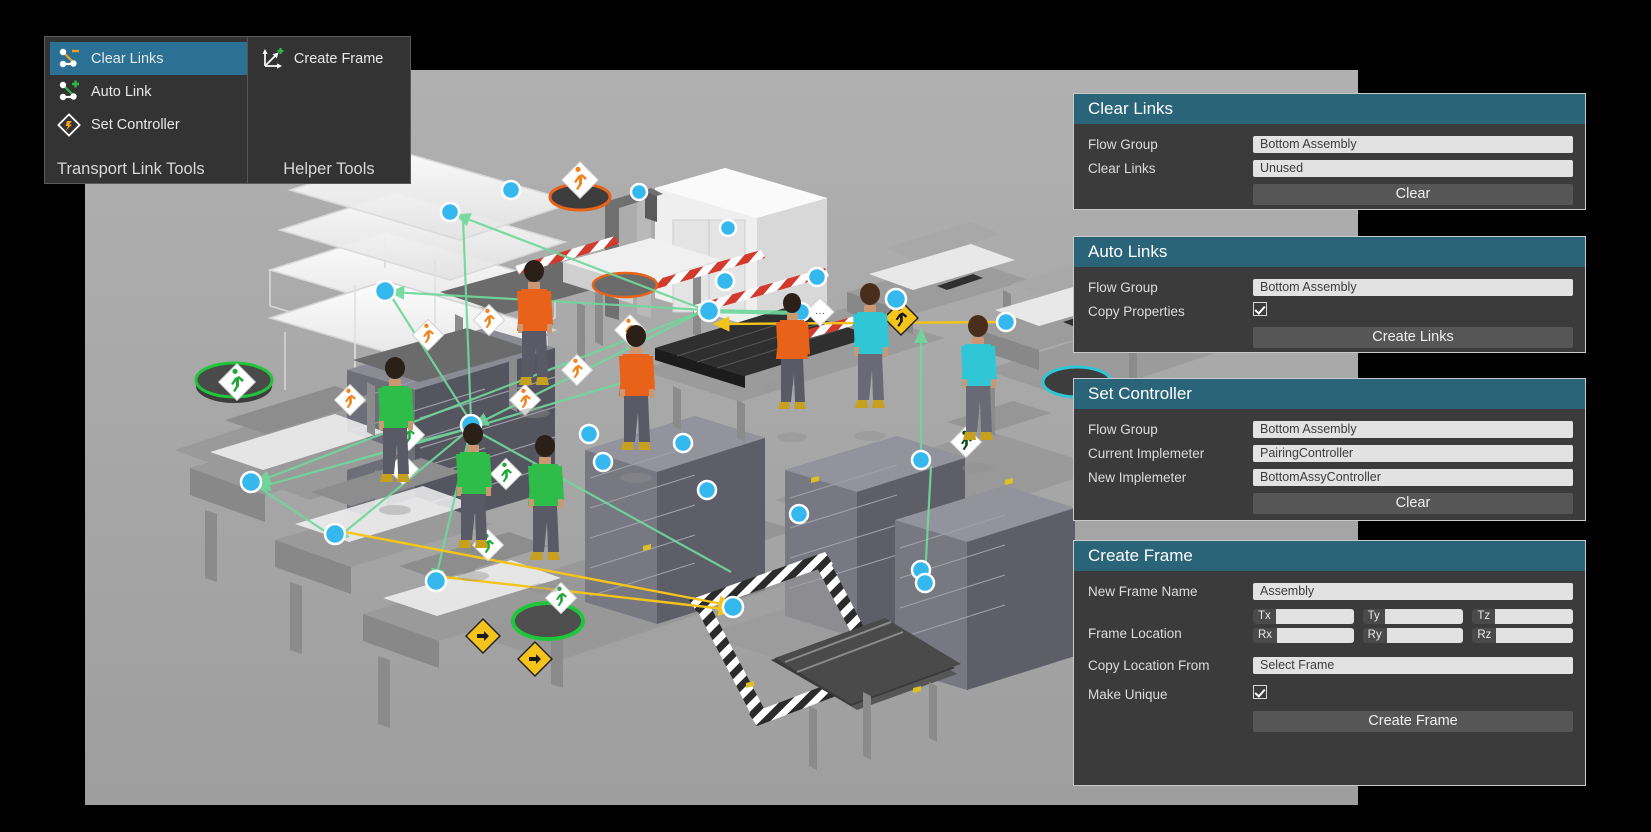  I want to click on tz-input, so click(1534, 616).